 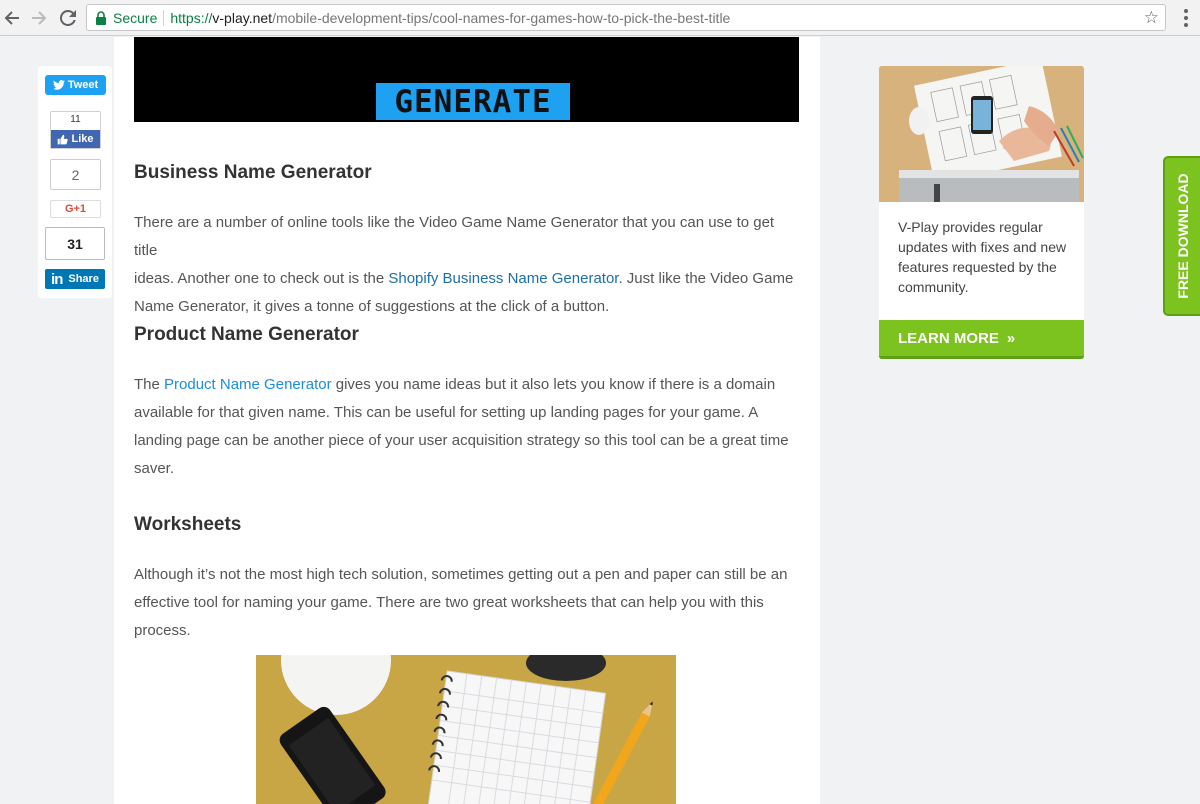 What do you see at coordinates (162, 630) in the screenshot?
I see `text-line: process.` at bounding box center [162, 630].